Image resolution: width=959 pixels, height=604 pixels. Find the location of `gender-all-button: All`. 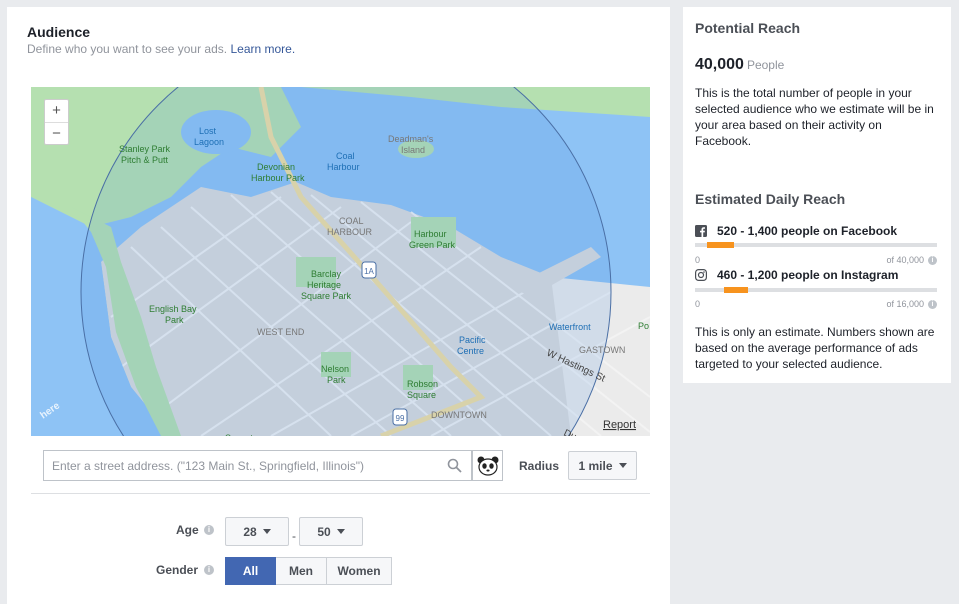

gender-all-button: All is located at coordinates (250, 571).